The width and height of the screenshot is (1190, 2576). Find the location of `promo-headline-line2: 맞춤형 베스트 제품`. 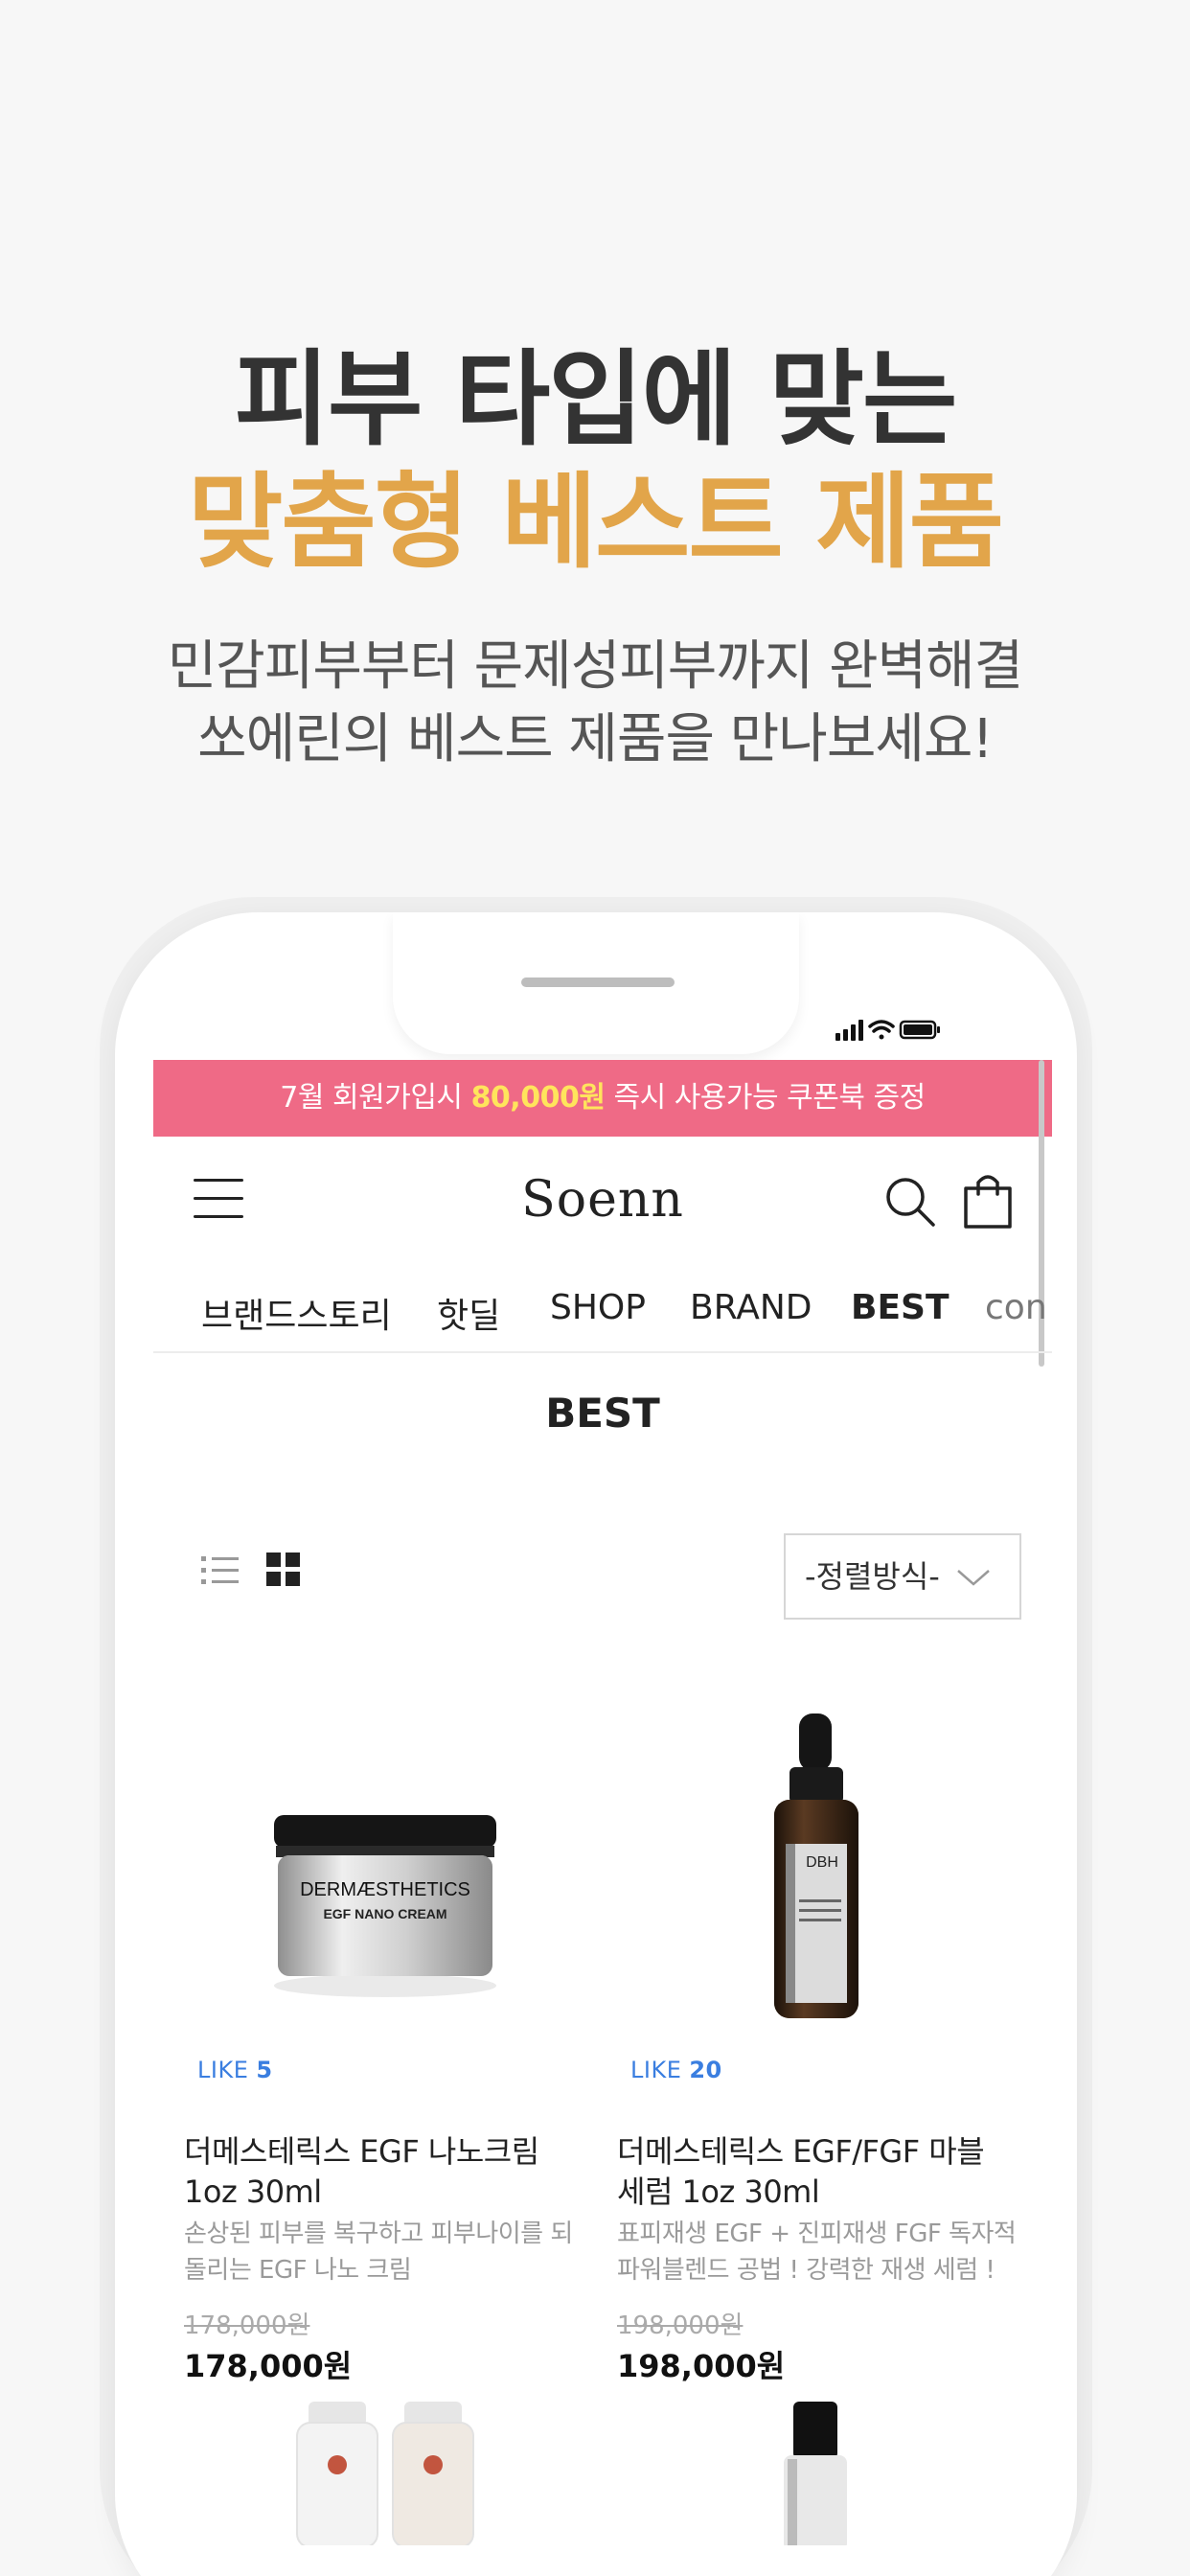

promo-headline-line2: 맞춤형 베스트 제품 is located at coordinates (595, 523).